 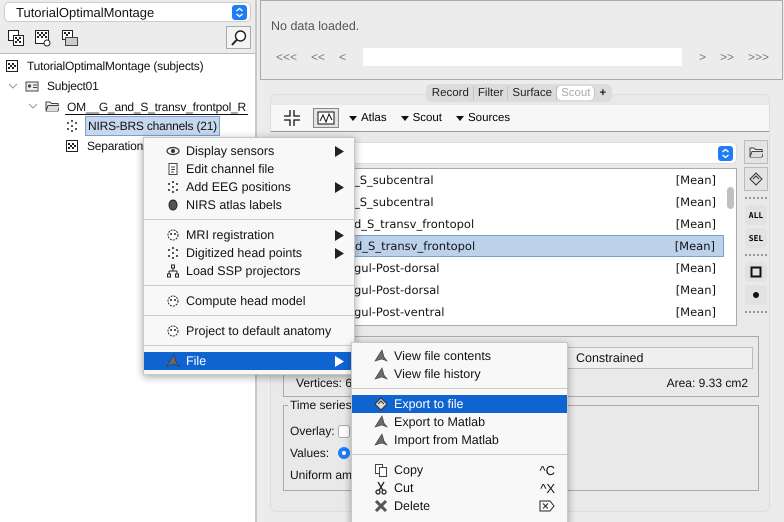 What do you see at coordinates (173, 151) in the screenshot?
I see `eye-icon` at bounding box center [173, 151].